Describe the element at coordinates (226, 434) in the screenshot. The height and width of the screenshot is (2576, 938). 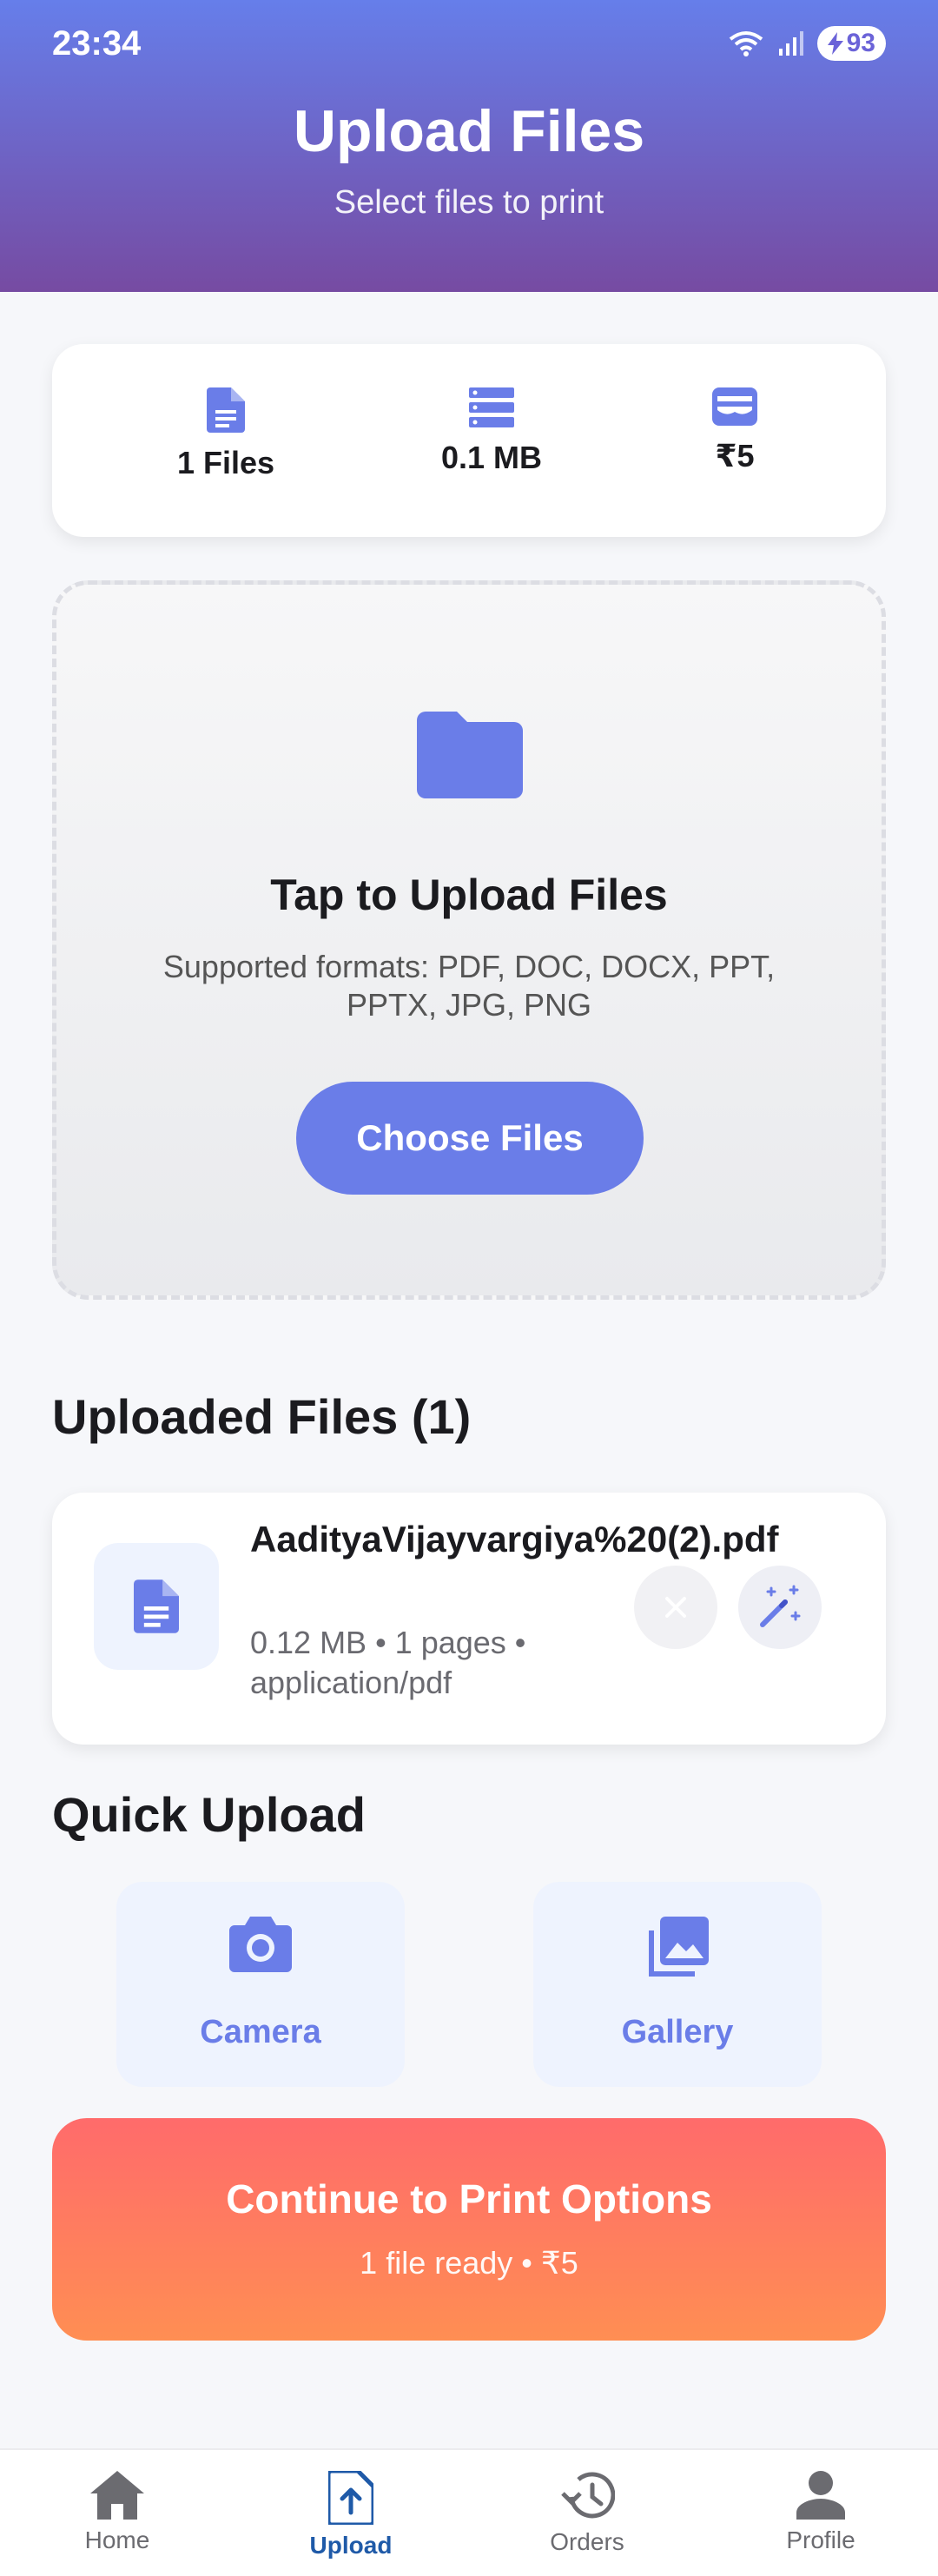
I see `stat-files: 1 Files` at that location.